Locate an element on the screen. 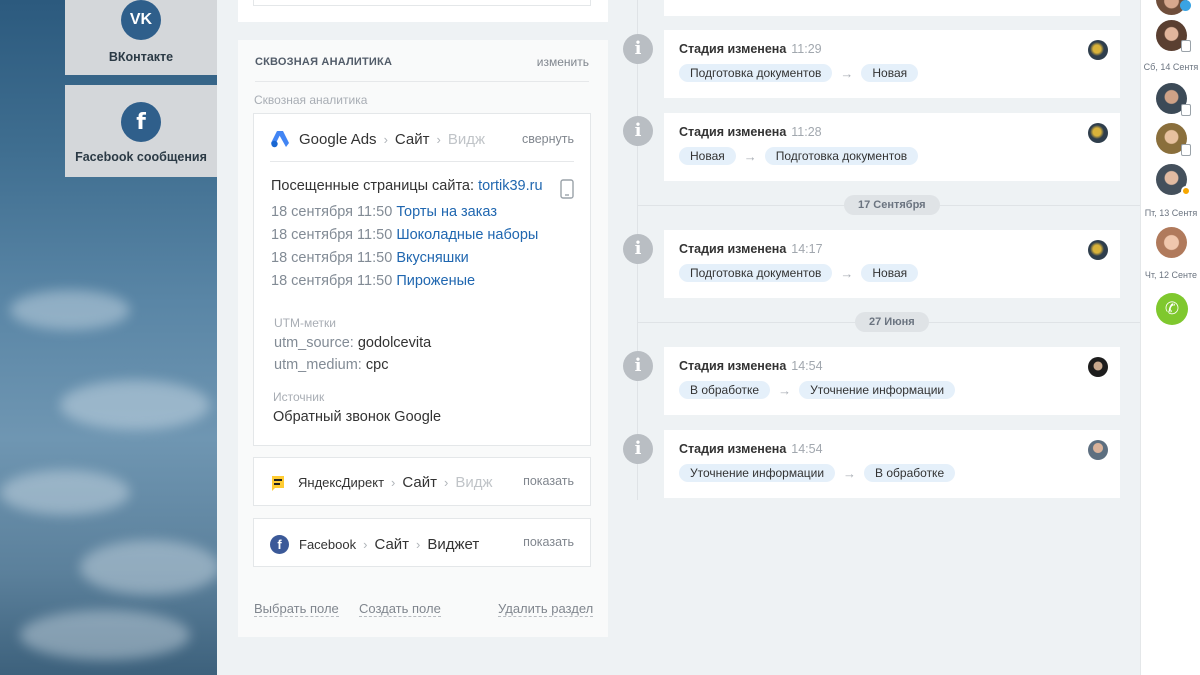 This screenshot has width=1200, height=675. stage-change: Новая → Подготовка документов is located at coordinates (799, 156).